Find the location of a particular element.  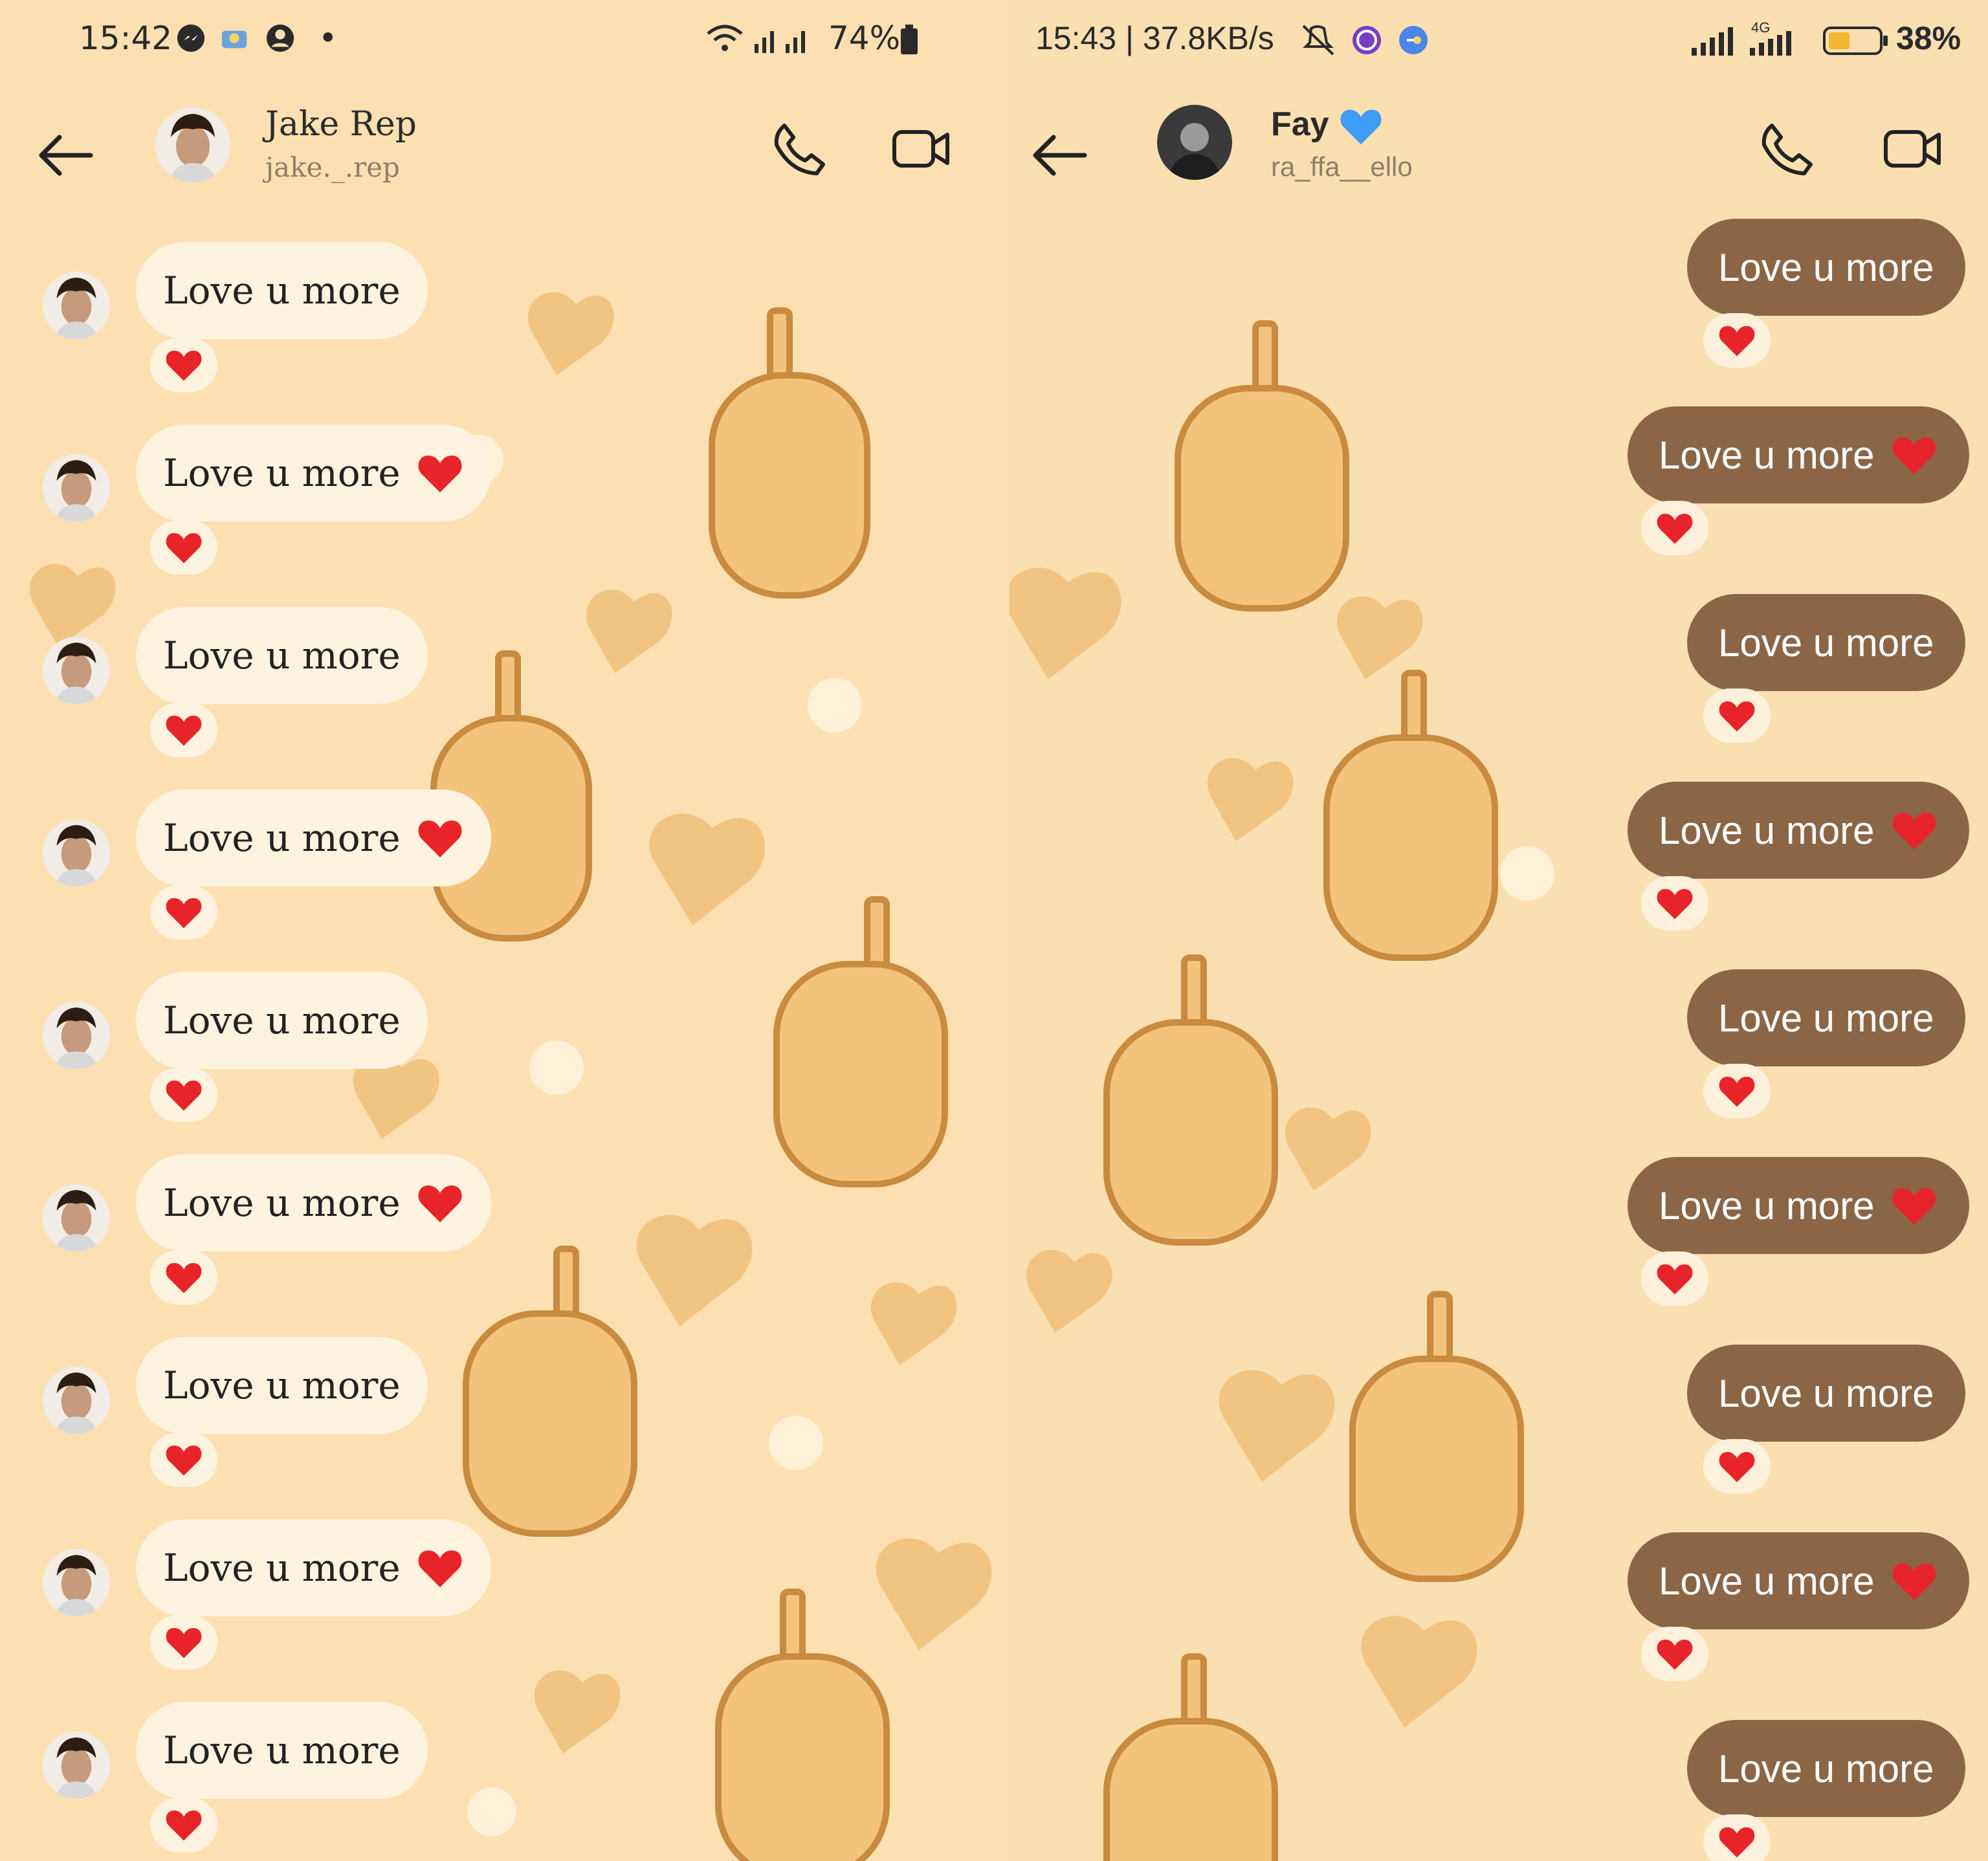

signal-4g-icon is located at coordinates (1770, 43).